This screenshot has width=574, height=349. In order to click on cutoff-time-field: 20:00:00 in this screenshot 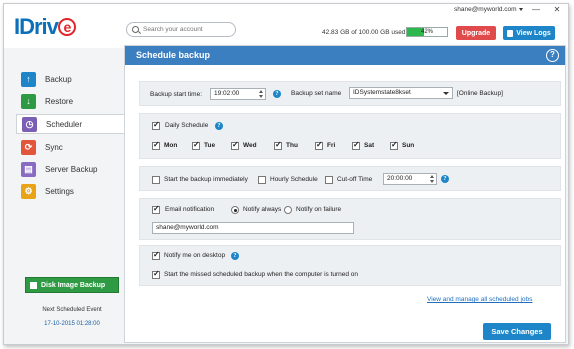, I will do `click(410, 179)`.